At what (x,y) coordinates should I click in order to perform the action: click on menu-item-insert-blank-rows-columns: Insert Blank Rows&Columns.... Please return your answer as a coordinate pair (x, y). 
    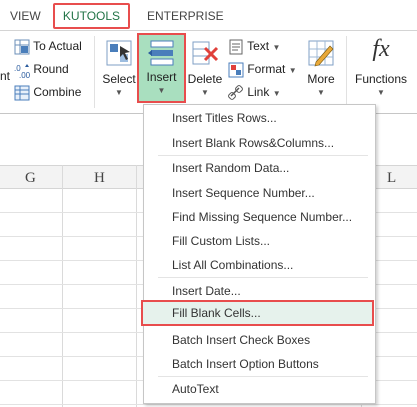
    Looking at the image, I should click on (253, 143).